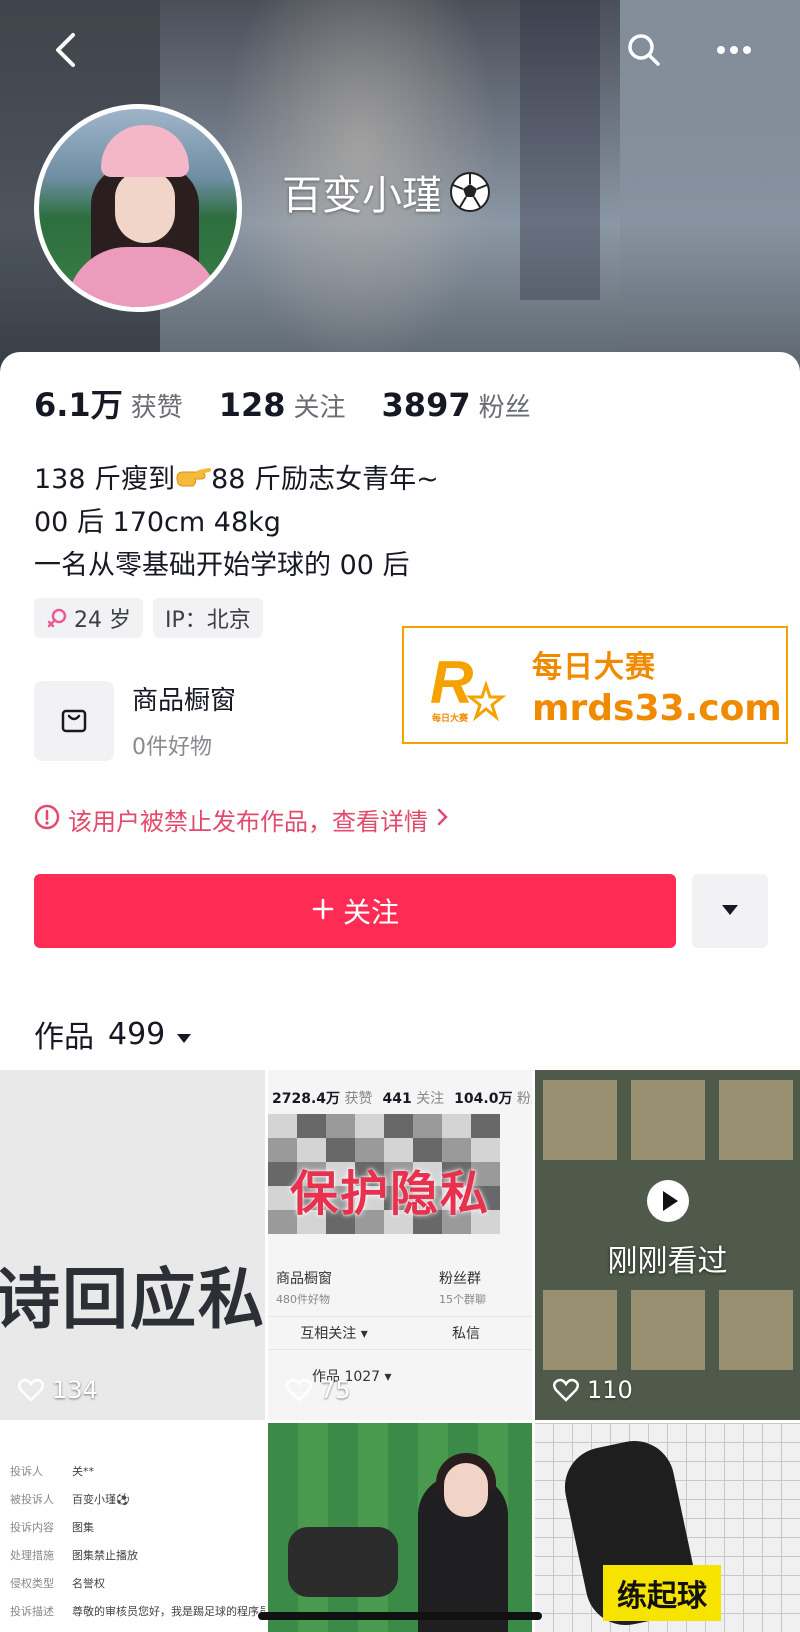 This screenshot has width=800, height=1632. I want to click on complaint-key: 投诉人, so click(26, 1471).